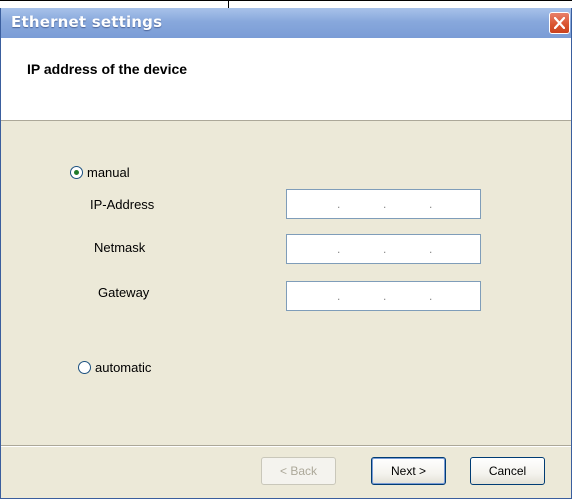  What do you see at coordinates (286, 23) in the screenshot?
I see `title-bar: Ethernet settings` at bounding box center [286, 23].